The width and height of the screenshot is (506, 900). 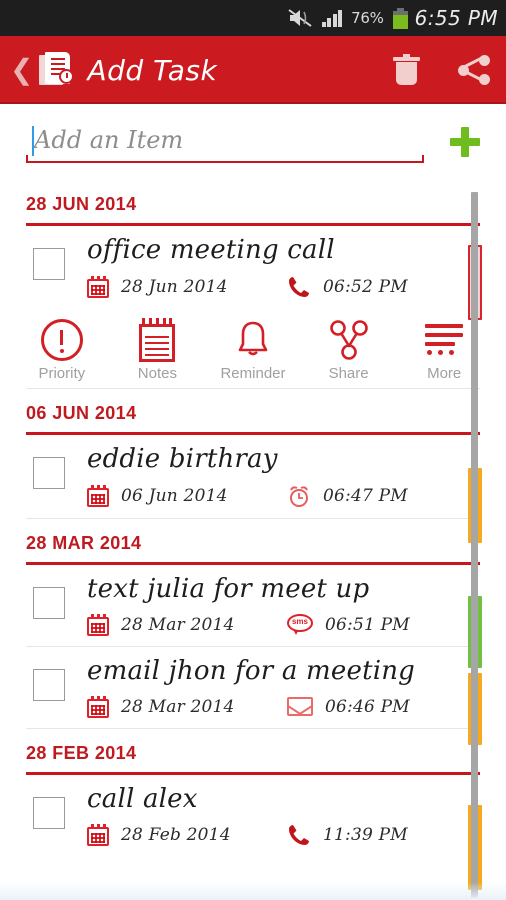 What do you see at coordinates (251, 670) in the screenshot?
I see `task-title: email jhon for a meeting` at bounding box center [251, 670].